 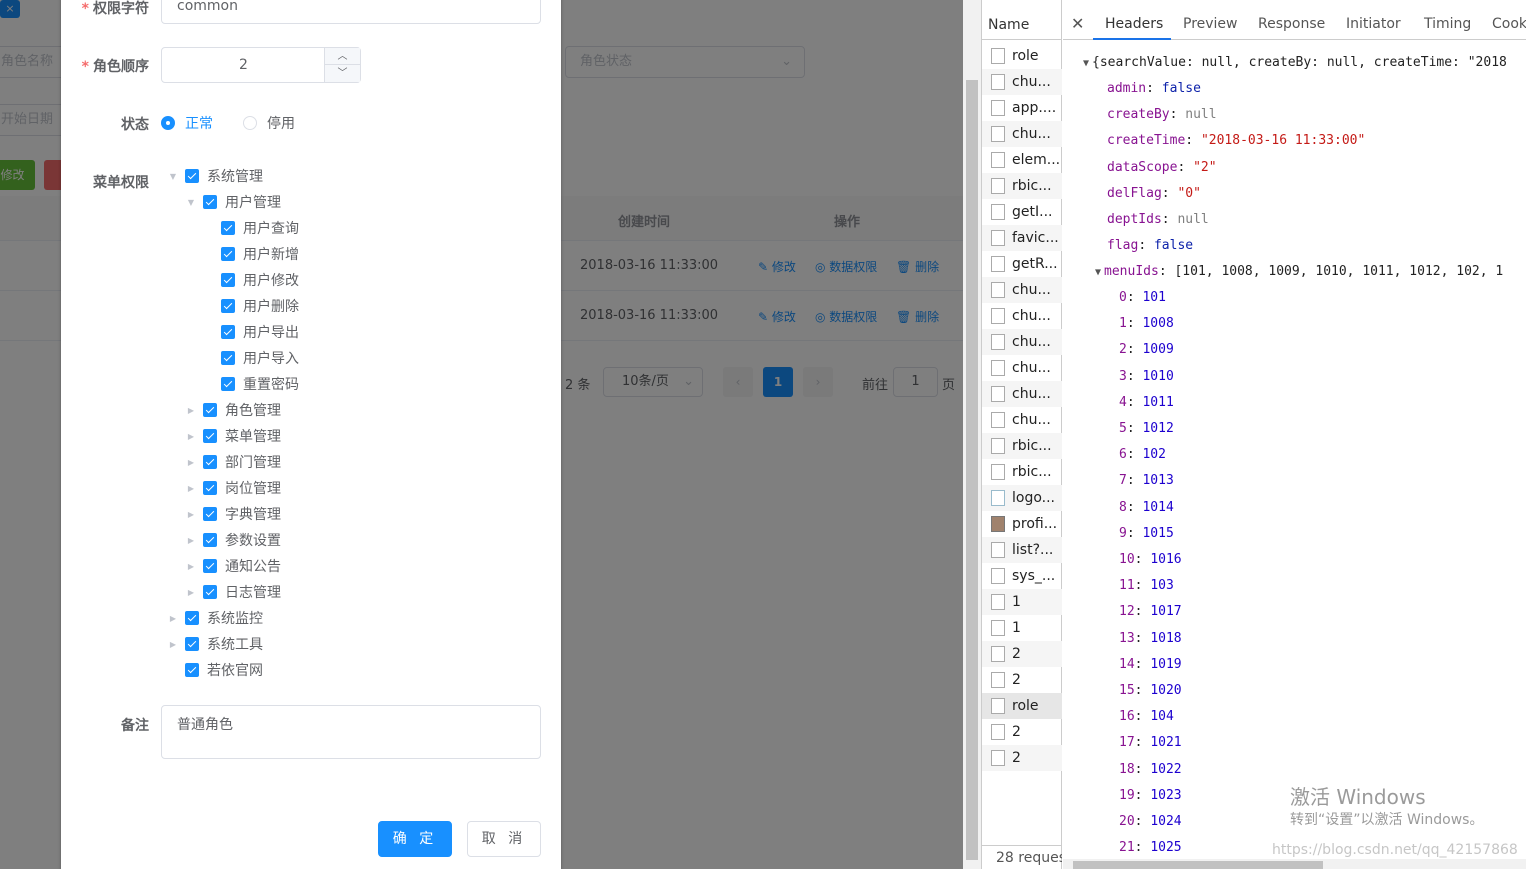 I want to click on tree-node-website: 若依官网, so click(x=215, y=670).